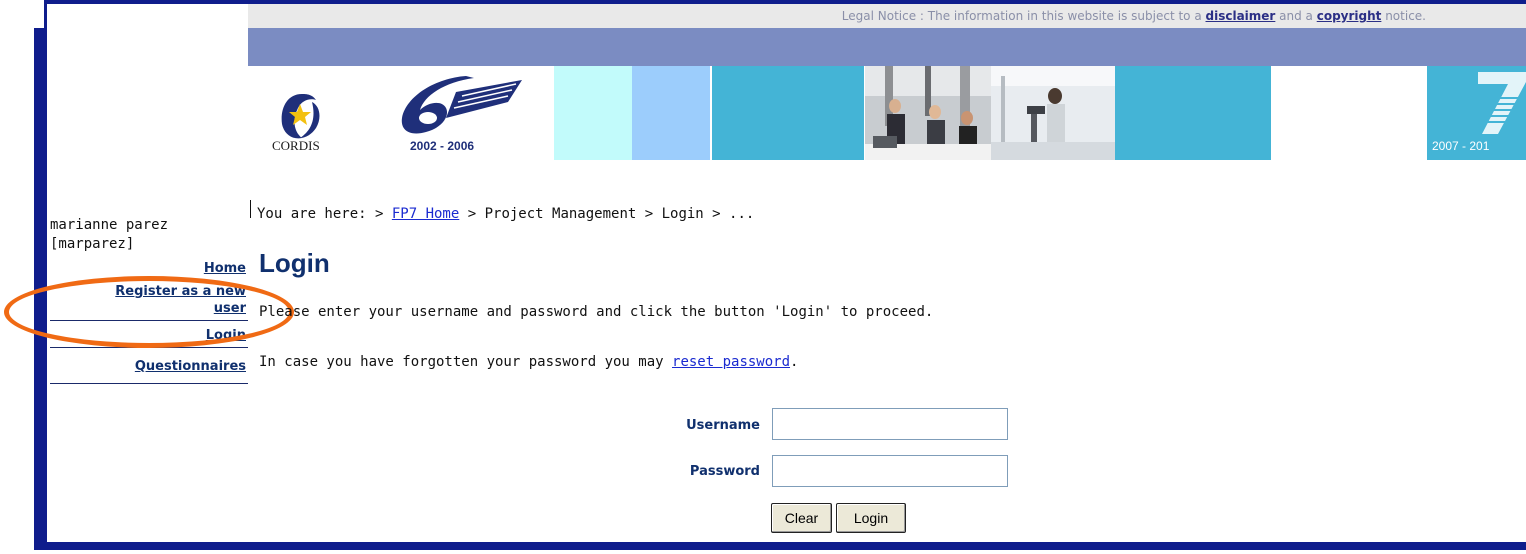  What do you see at coordinates (780, 546) in the screenshot?
I see `frame-bottom-border` at bounding box center [780, 546].